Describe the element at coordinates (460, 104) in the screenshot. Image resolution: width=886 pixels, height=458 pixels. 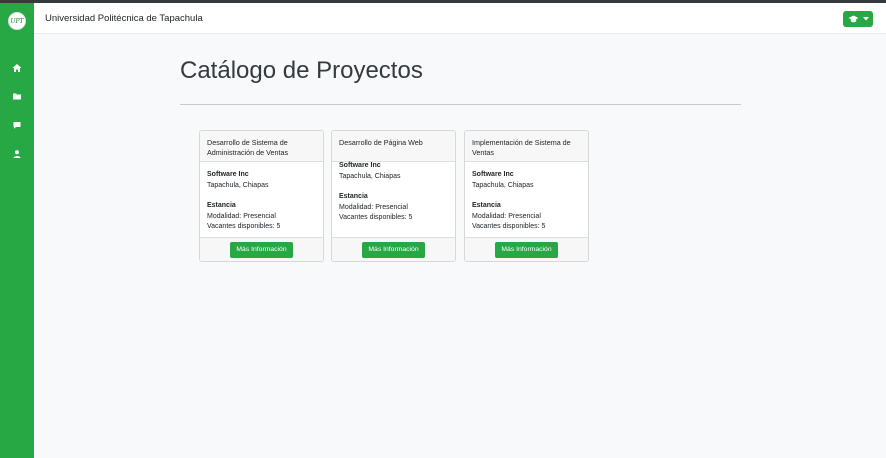
I see `title-divider` at that location.